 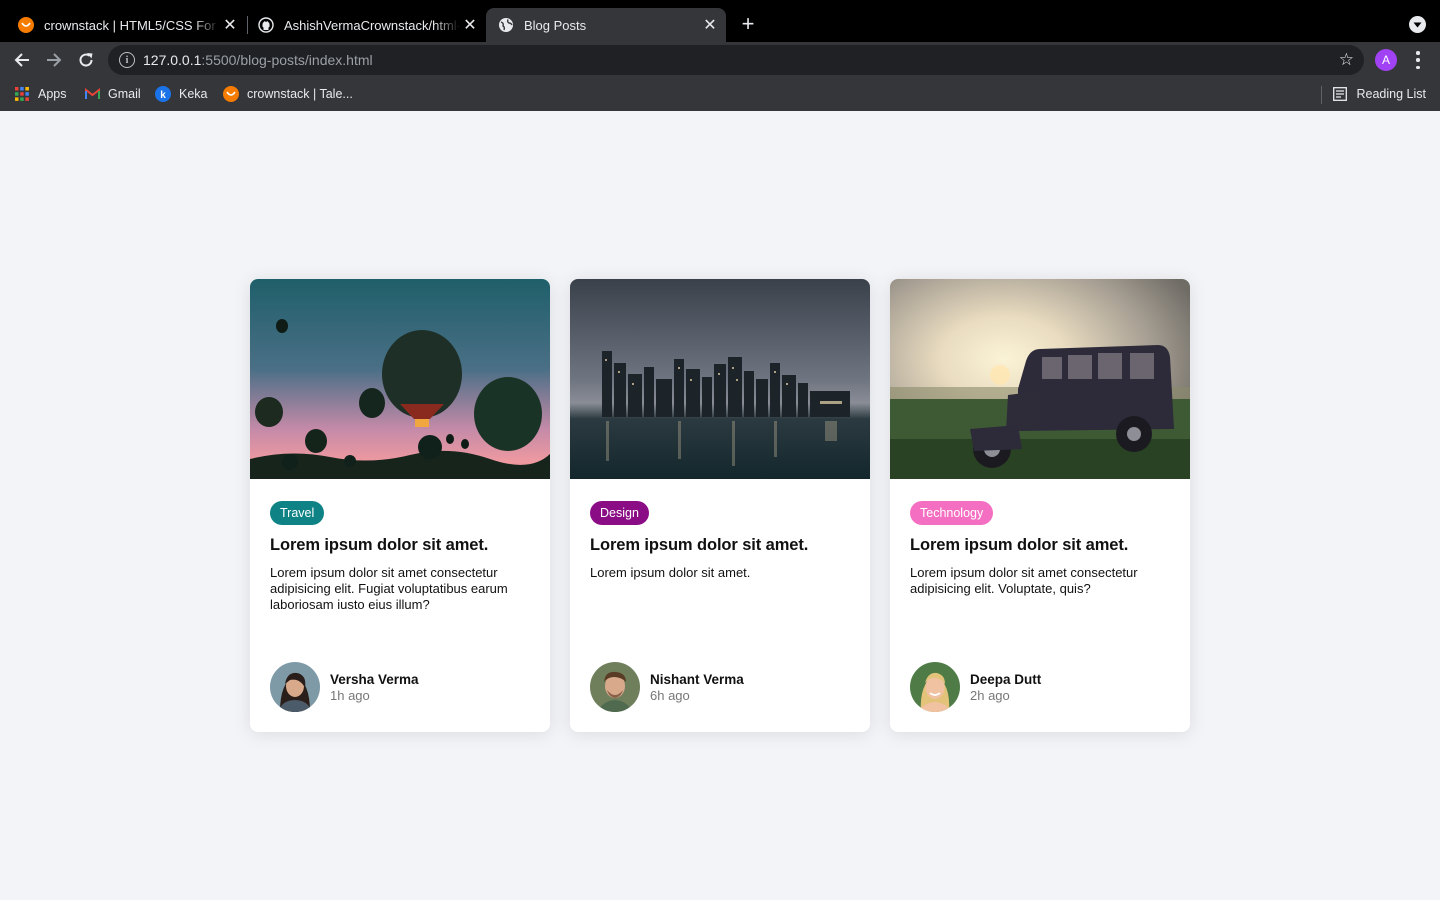 I want to click on category-badge: Technology, so click(x=952, y=513).